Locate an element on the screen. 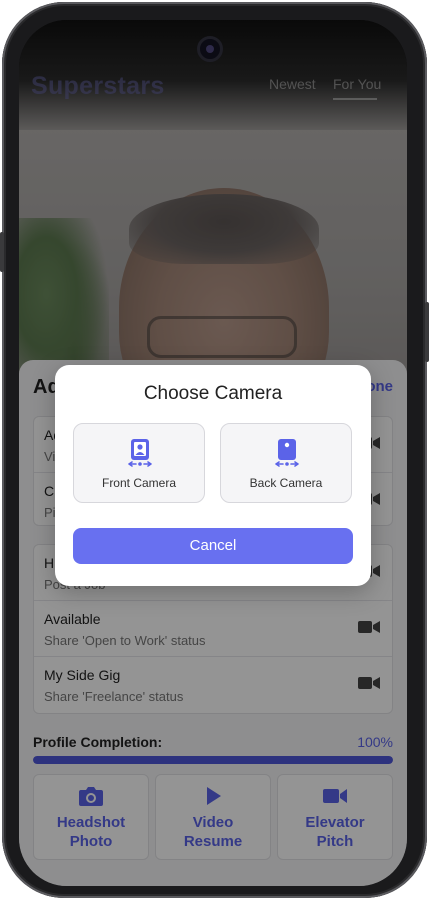 This screenshot has width=429, height=900. front-camera-button: Front Camera is located at coordinates (139, 463).